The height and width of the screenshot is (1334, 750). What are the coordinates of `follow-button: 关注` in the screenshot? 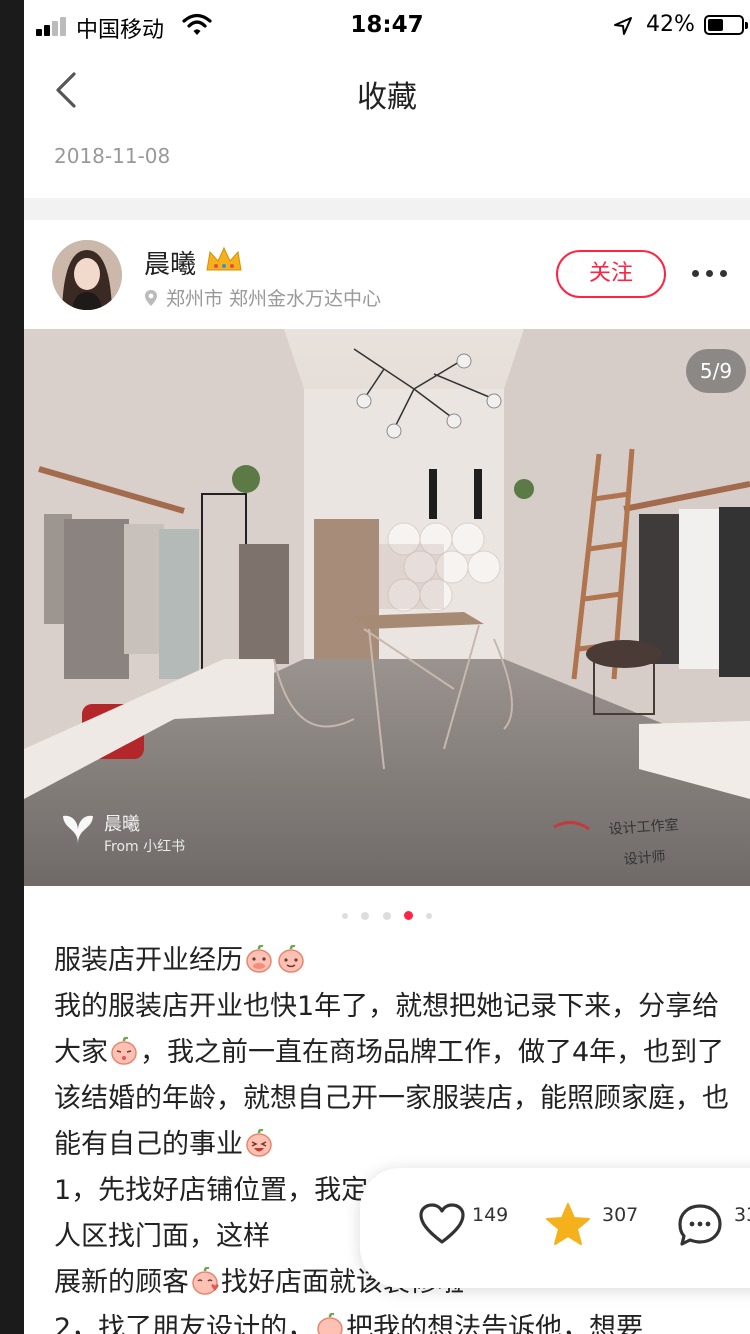 It's located at (611, 274).